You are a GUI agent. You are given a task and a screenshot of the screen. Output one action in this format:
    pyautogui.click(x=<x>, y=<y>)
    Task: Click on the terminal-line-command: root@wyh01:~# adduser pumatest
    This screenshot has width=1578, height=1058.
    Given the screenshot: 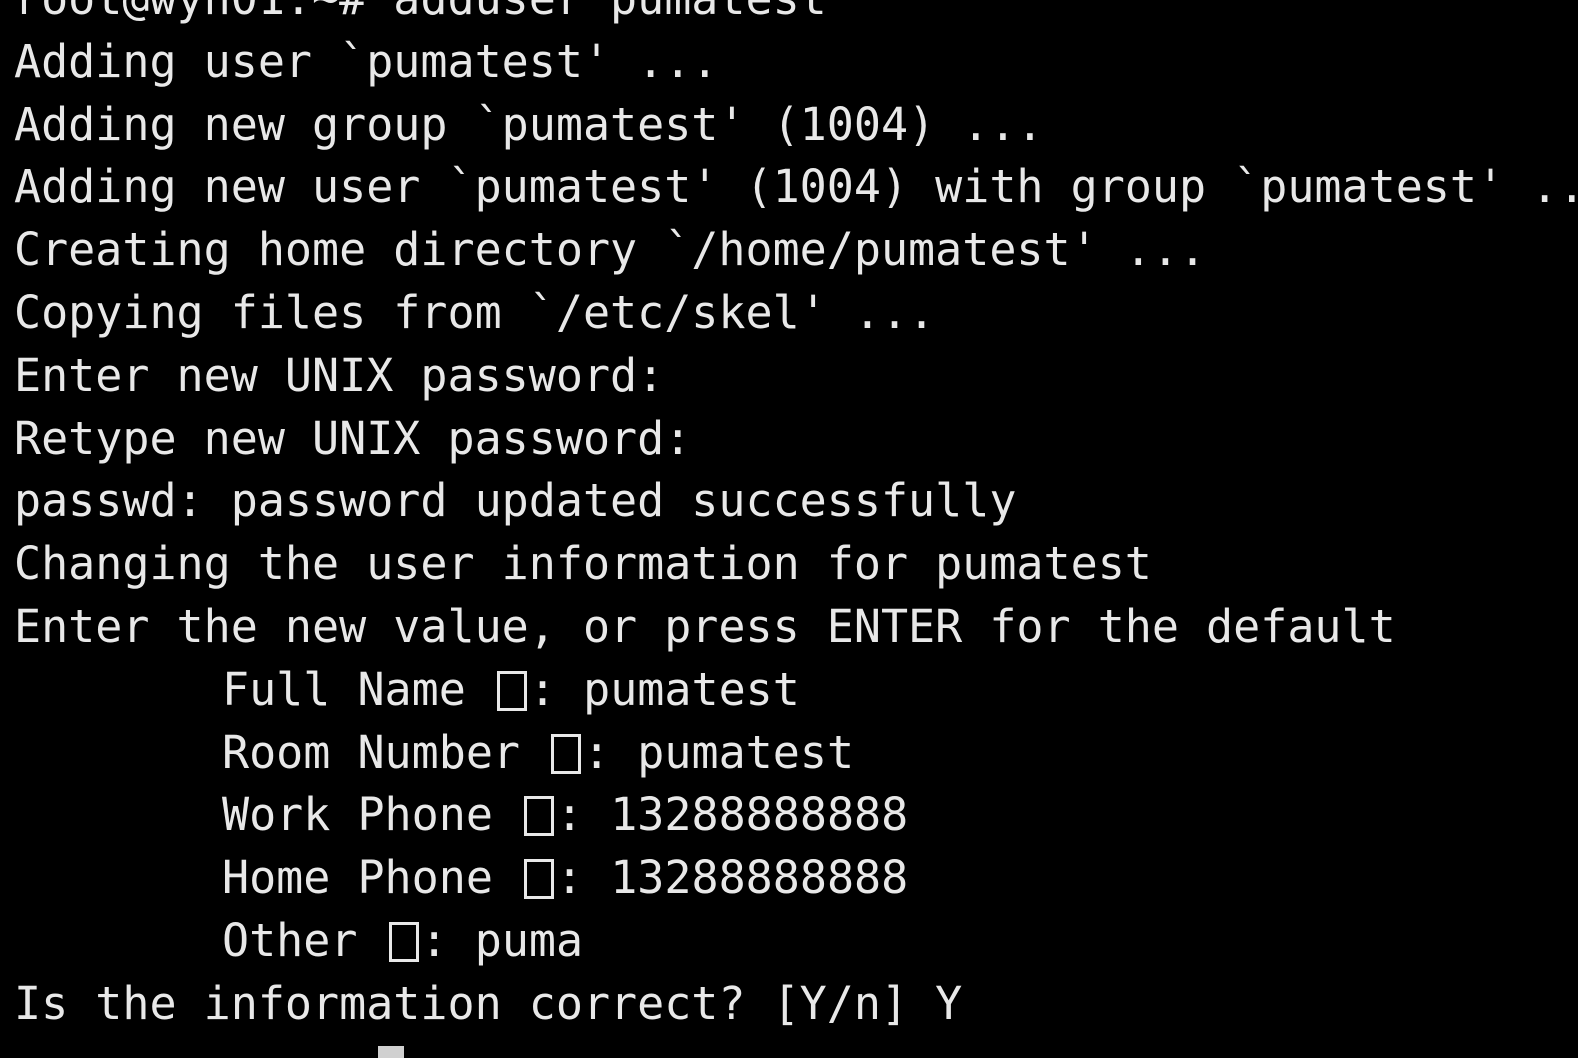 What is the action you would take?
    pyautogui.click(x=796, y=15)
    